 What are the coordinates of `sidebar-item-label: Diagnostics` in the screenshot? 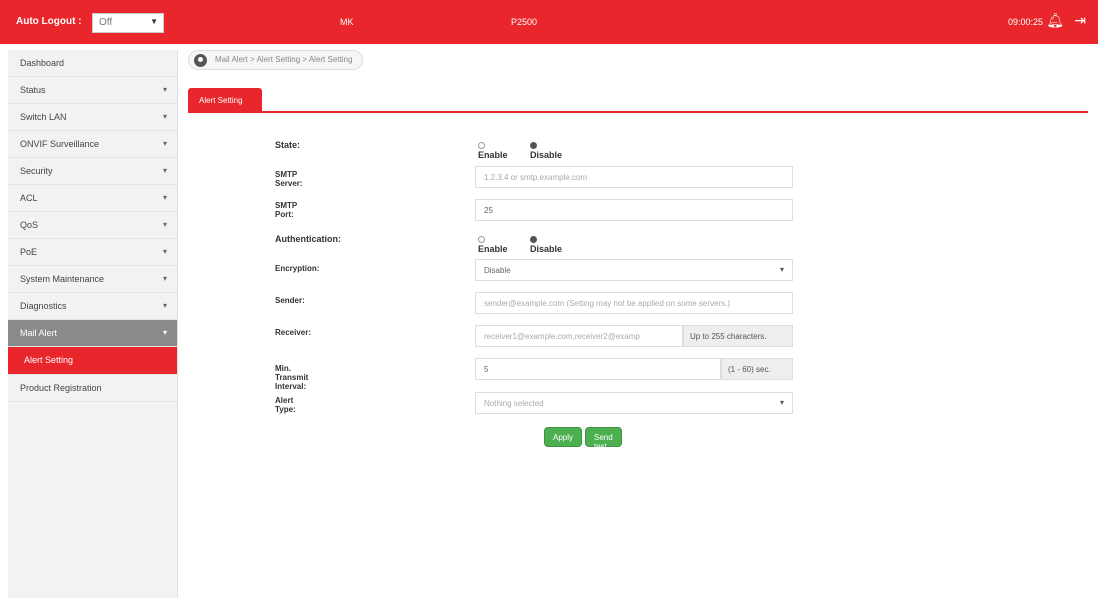 It's located at (43, 306).